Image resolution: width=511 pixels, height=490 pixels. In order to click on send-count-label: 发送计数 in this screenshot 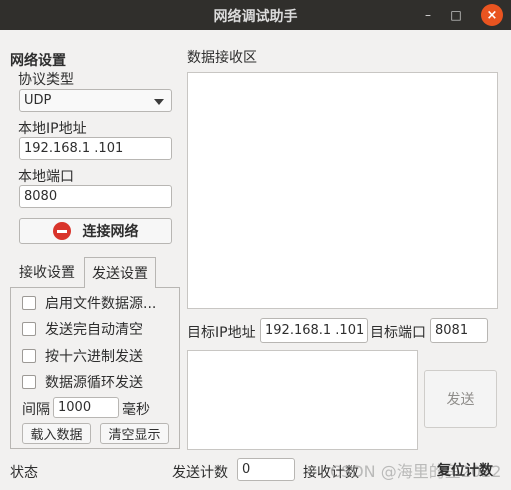, I will do `click(200, 473)`.